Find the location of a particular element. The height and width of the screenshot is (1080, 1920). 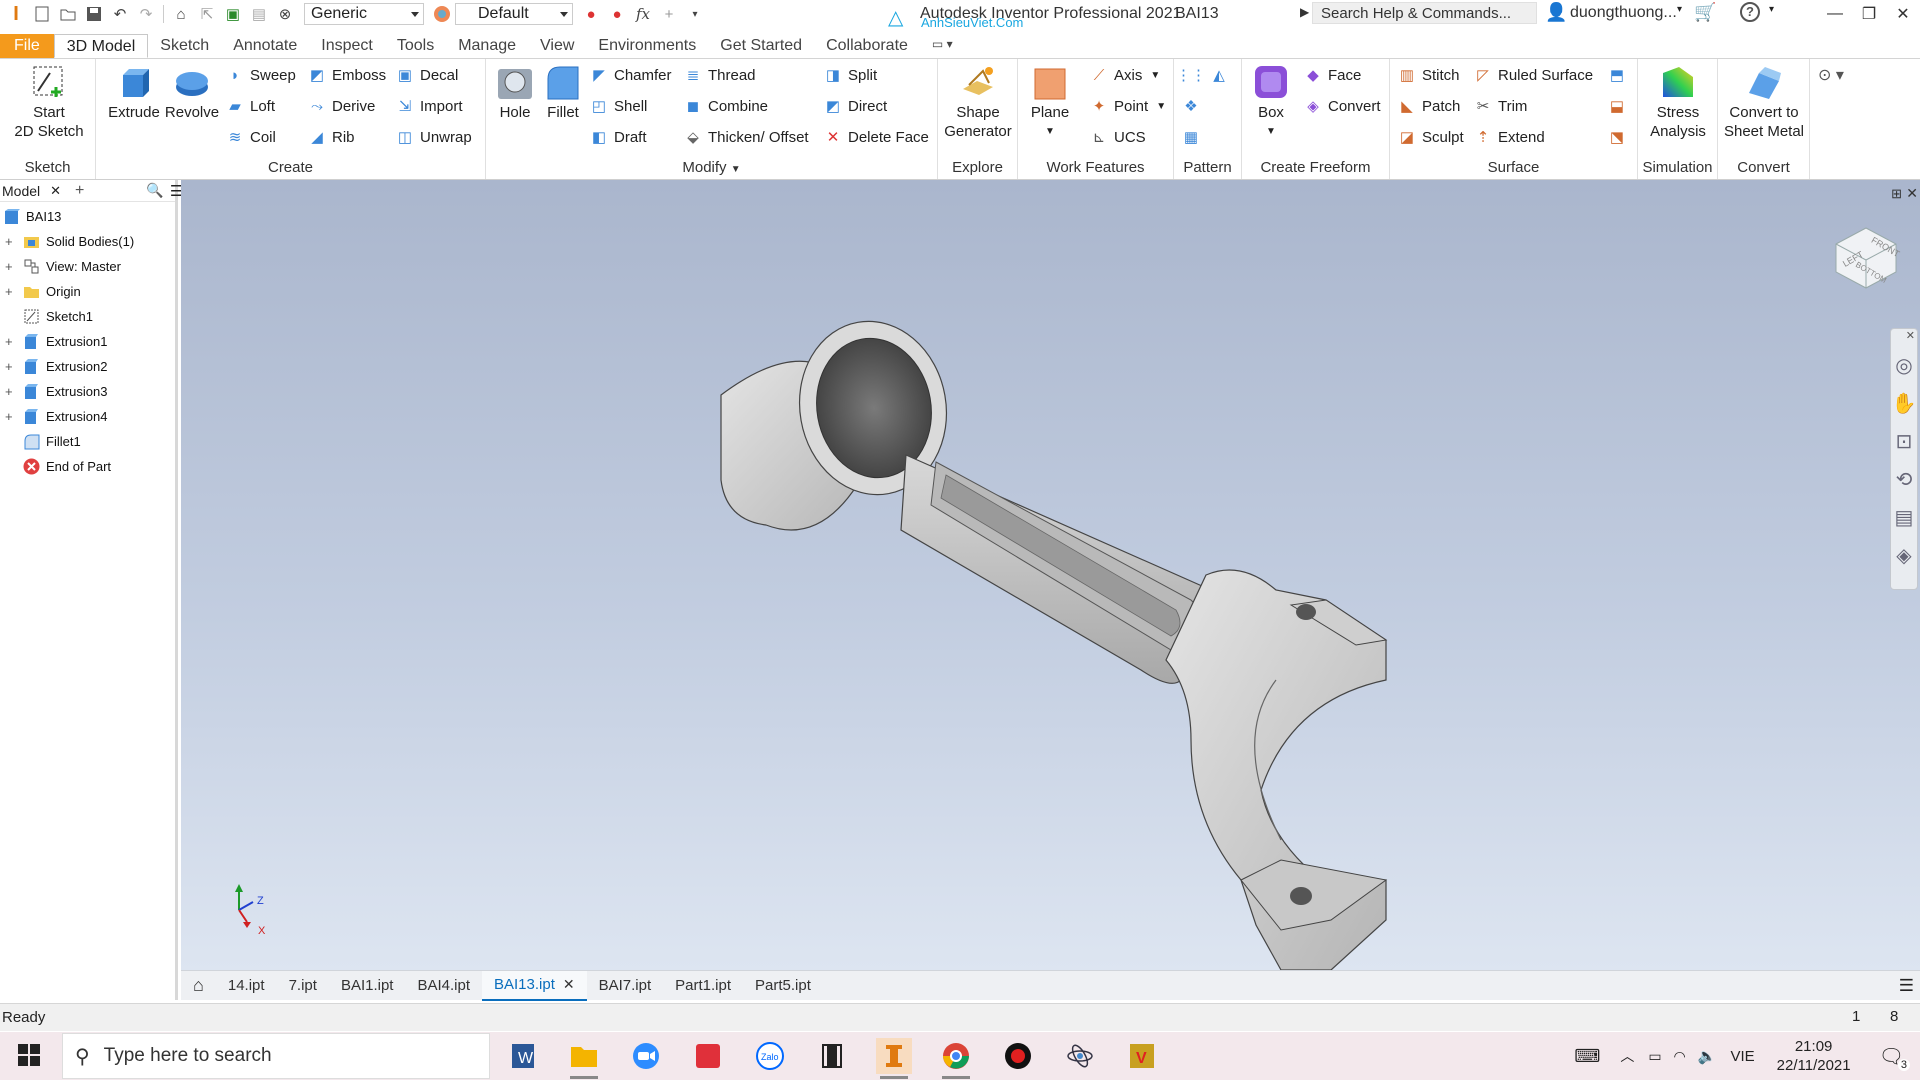

steering-wheel-icon: ◎ is located at coordinates (1904, 372).